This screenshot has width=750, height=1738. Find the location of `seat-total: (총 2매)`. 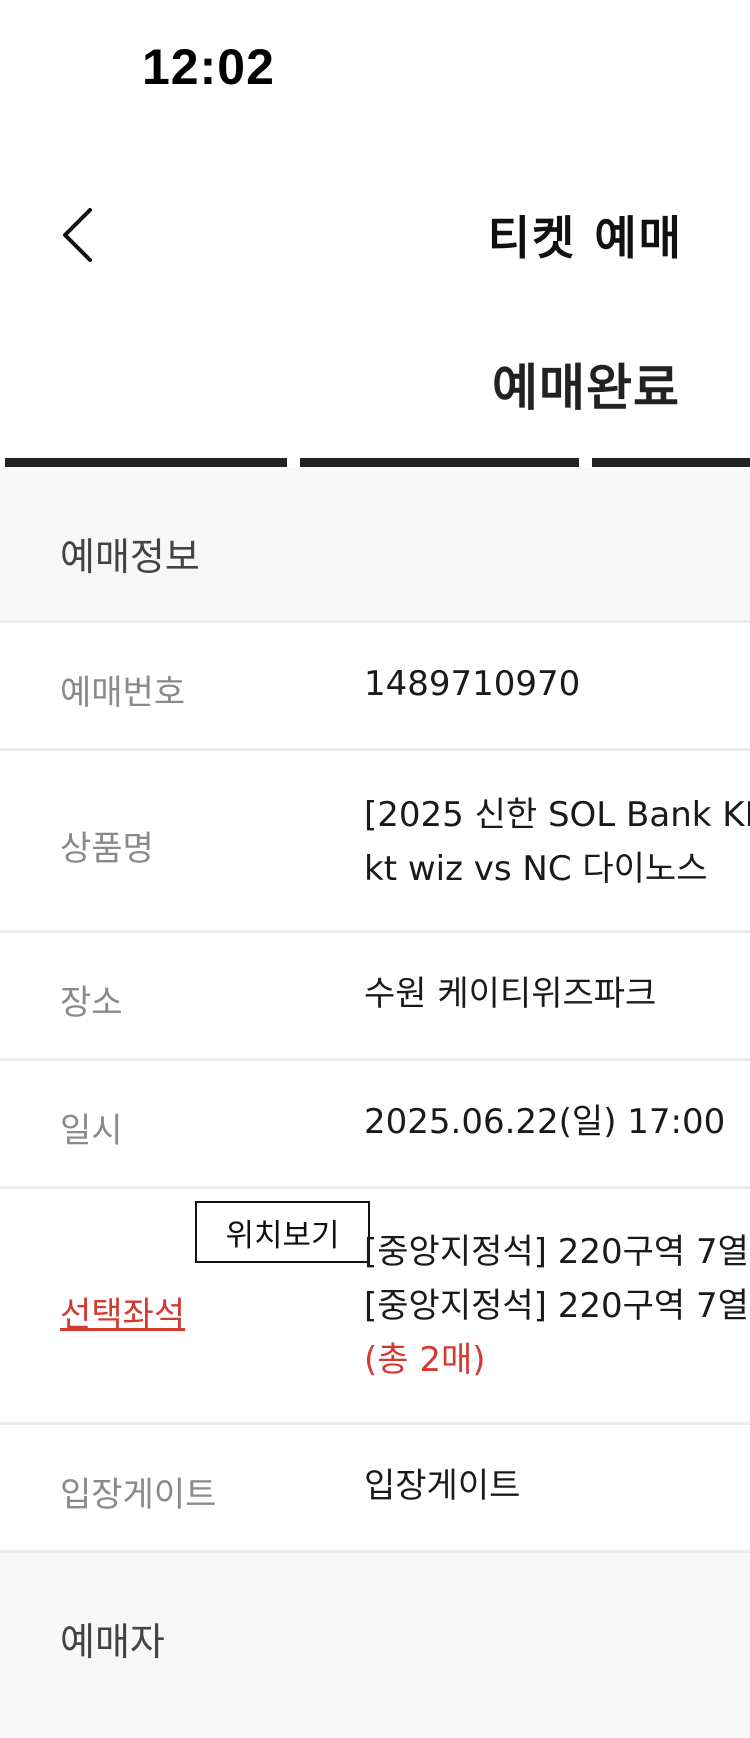

seat-total: (총 2매) is located at coordinates (425, 1360).